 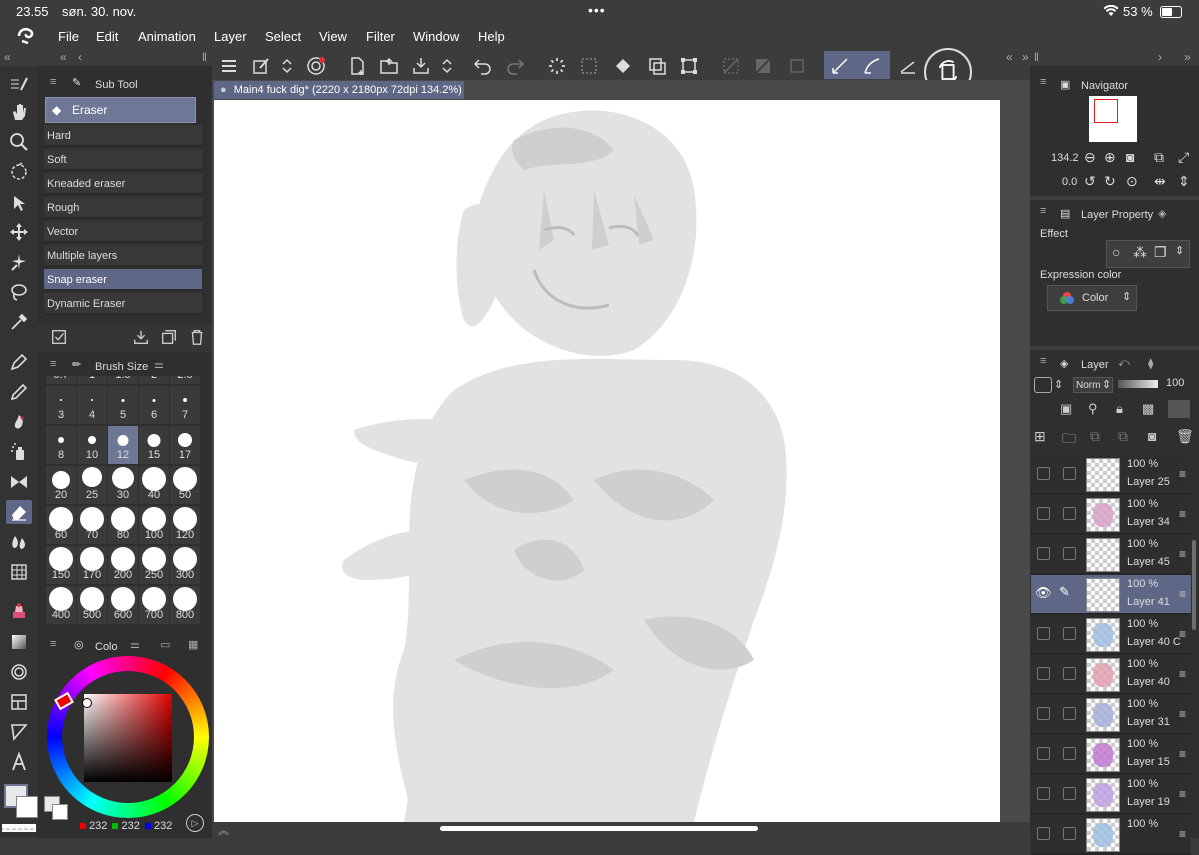 What do you see at coordinates (159, 364) in the screenshot?
I see `brush-settings-icon: ⚌` at bounding box center [159, 364].